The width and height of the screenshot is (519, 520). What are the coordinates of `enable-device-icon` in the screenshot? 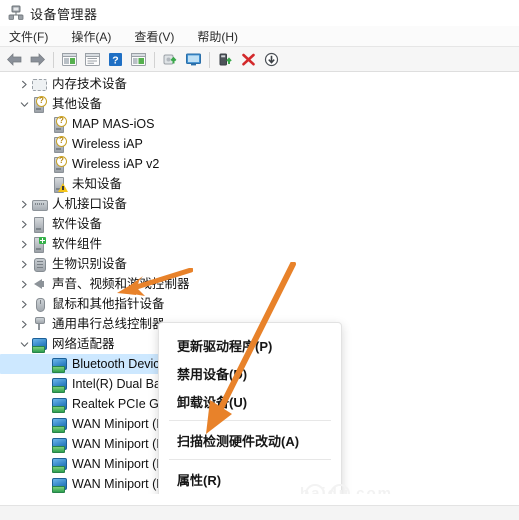 It's located at (225, 59).